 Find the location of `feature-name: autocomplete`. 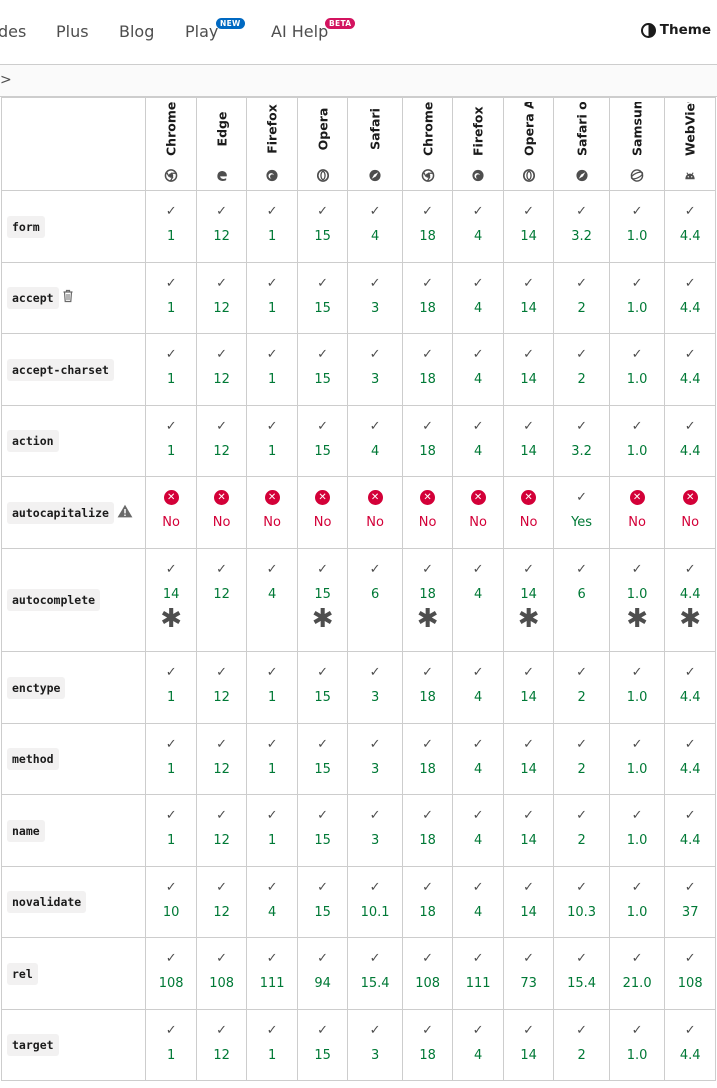

feature-name: autocomplete is located at coordinates (54, 600).